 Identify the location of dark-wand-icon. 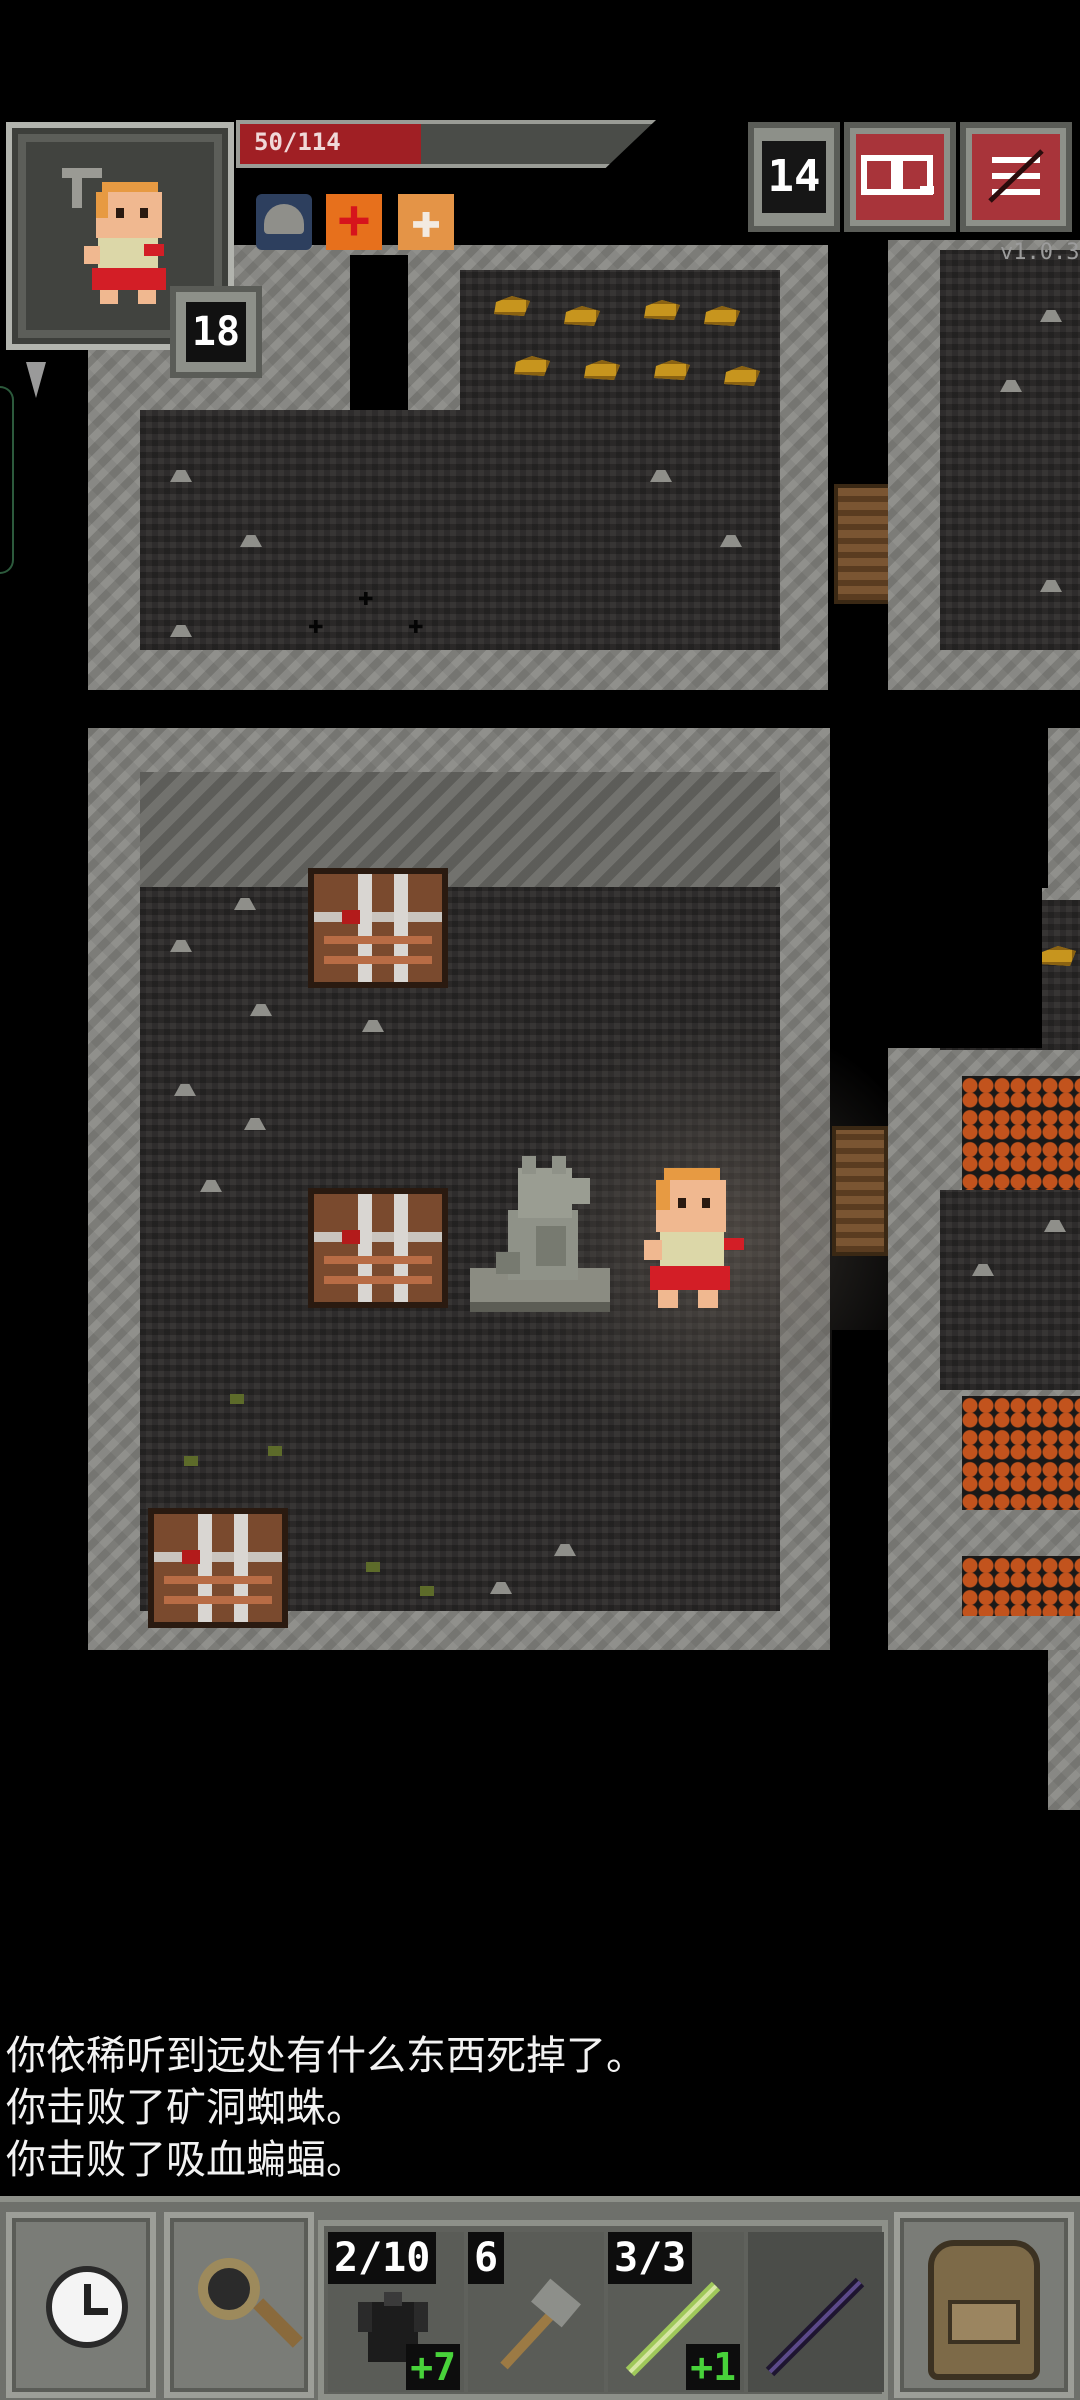
(815, 2327).